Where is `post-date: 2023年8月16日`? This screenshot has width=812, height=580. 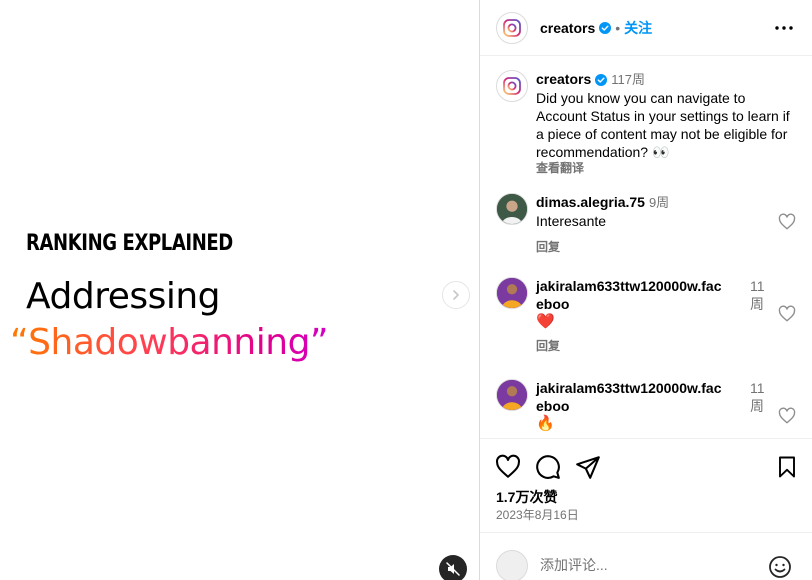
post-date: 2023年8月16日 is located at coordinates (537, 514).